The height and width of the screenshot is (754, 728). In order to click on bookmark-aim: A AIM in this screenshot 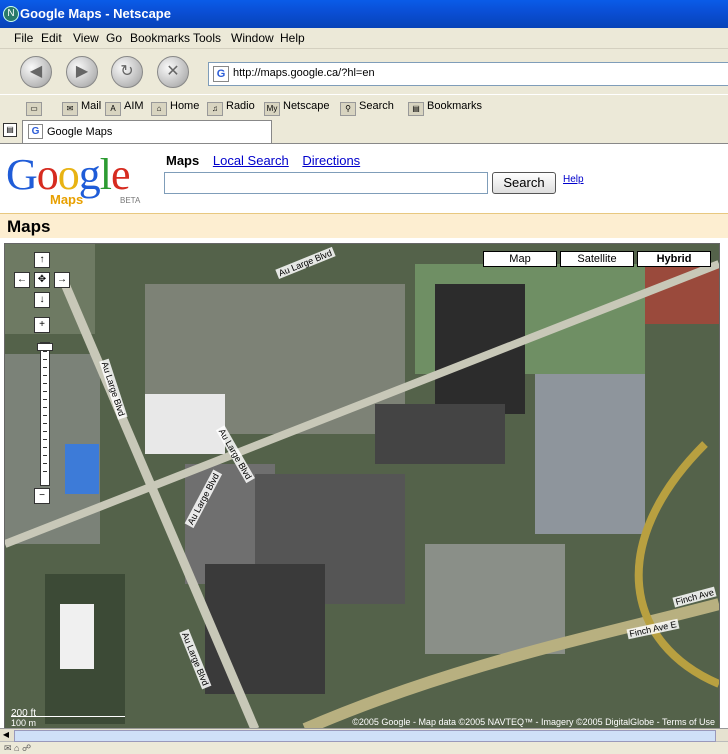, I will do `click(124, 108)`.